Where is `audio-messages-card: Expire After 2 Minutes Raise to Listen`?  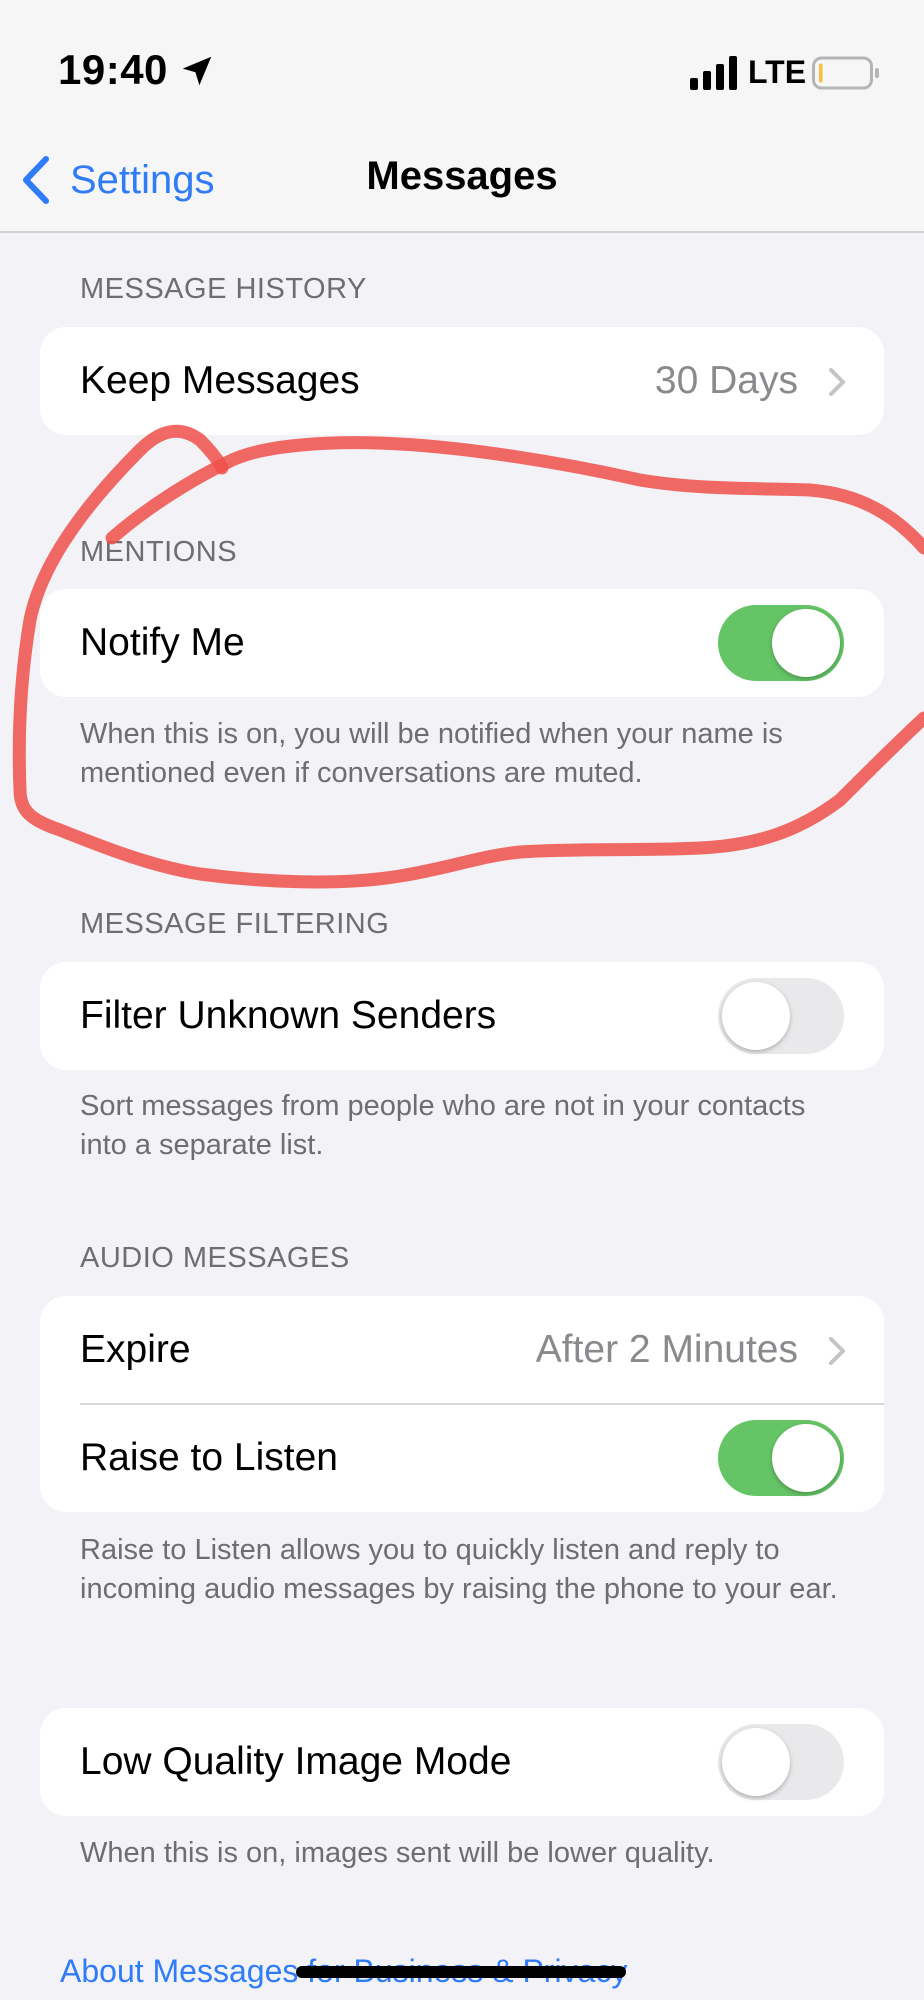 audio-messages-card: Expire After 2 Minutes Raise to Listen is located at coordinates (462, 1404).